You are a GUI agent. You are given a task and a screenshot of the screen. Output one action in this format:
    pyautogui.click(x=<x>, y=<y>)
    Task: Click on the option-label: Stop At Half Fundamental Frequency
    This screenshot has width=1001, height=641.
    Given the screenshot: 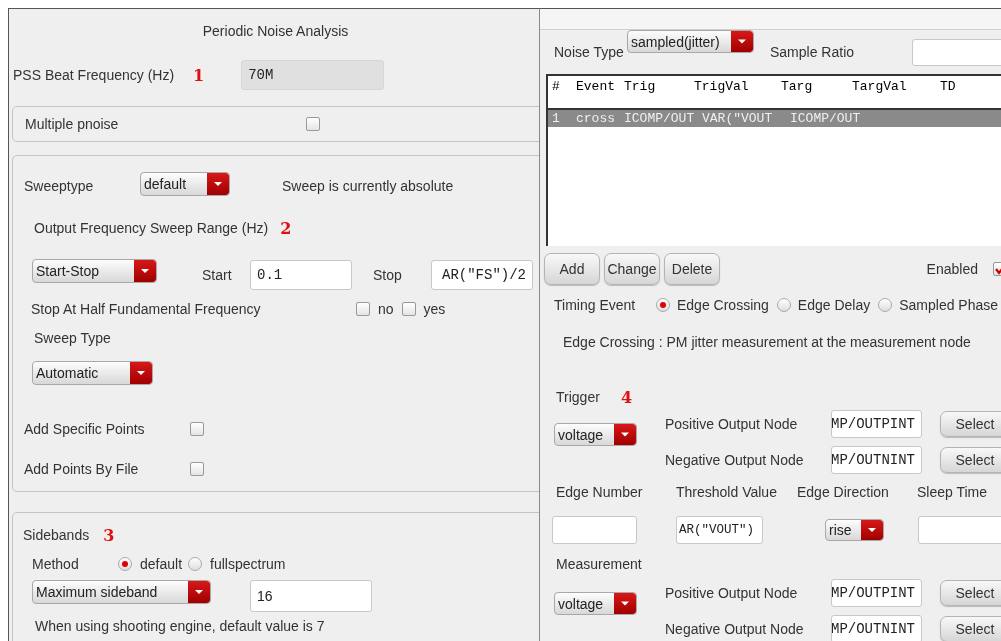 What is the action you would take?
    pyautogui.click(x=146, y=309)
    